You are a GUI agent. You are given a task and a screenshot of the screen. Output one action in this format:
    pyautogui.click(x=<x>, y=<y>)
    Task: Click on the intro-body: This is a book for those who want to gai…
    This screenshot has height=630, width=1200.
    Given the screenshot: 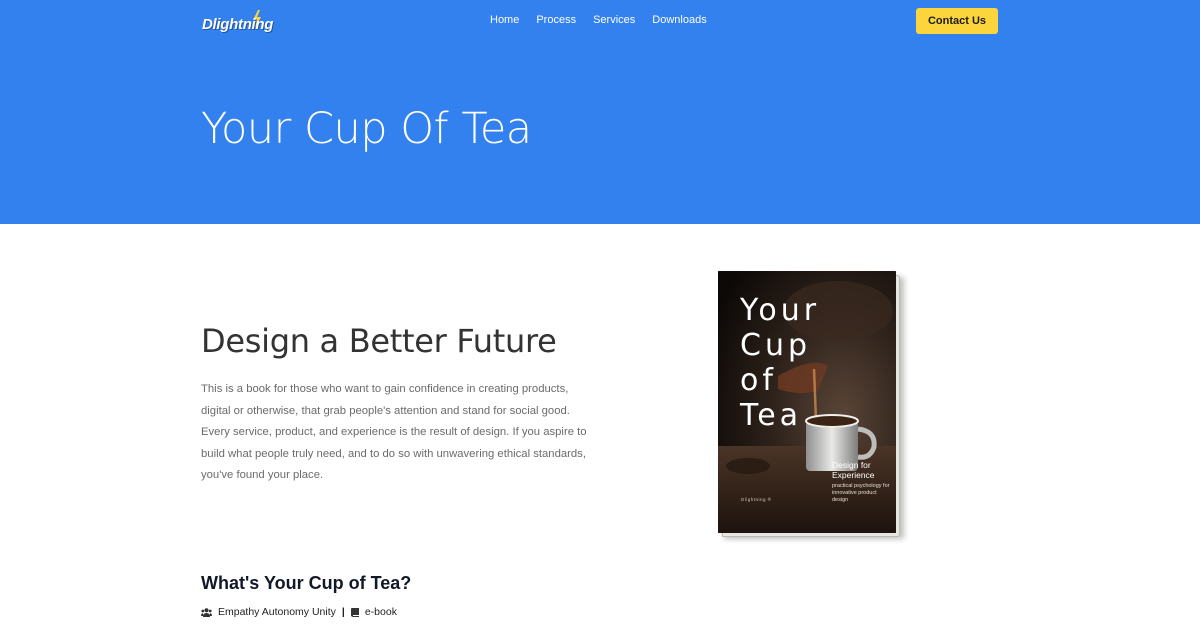 What is the action you would take?
    pyautogui.click(x=394, y=432)
    